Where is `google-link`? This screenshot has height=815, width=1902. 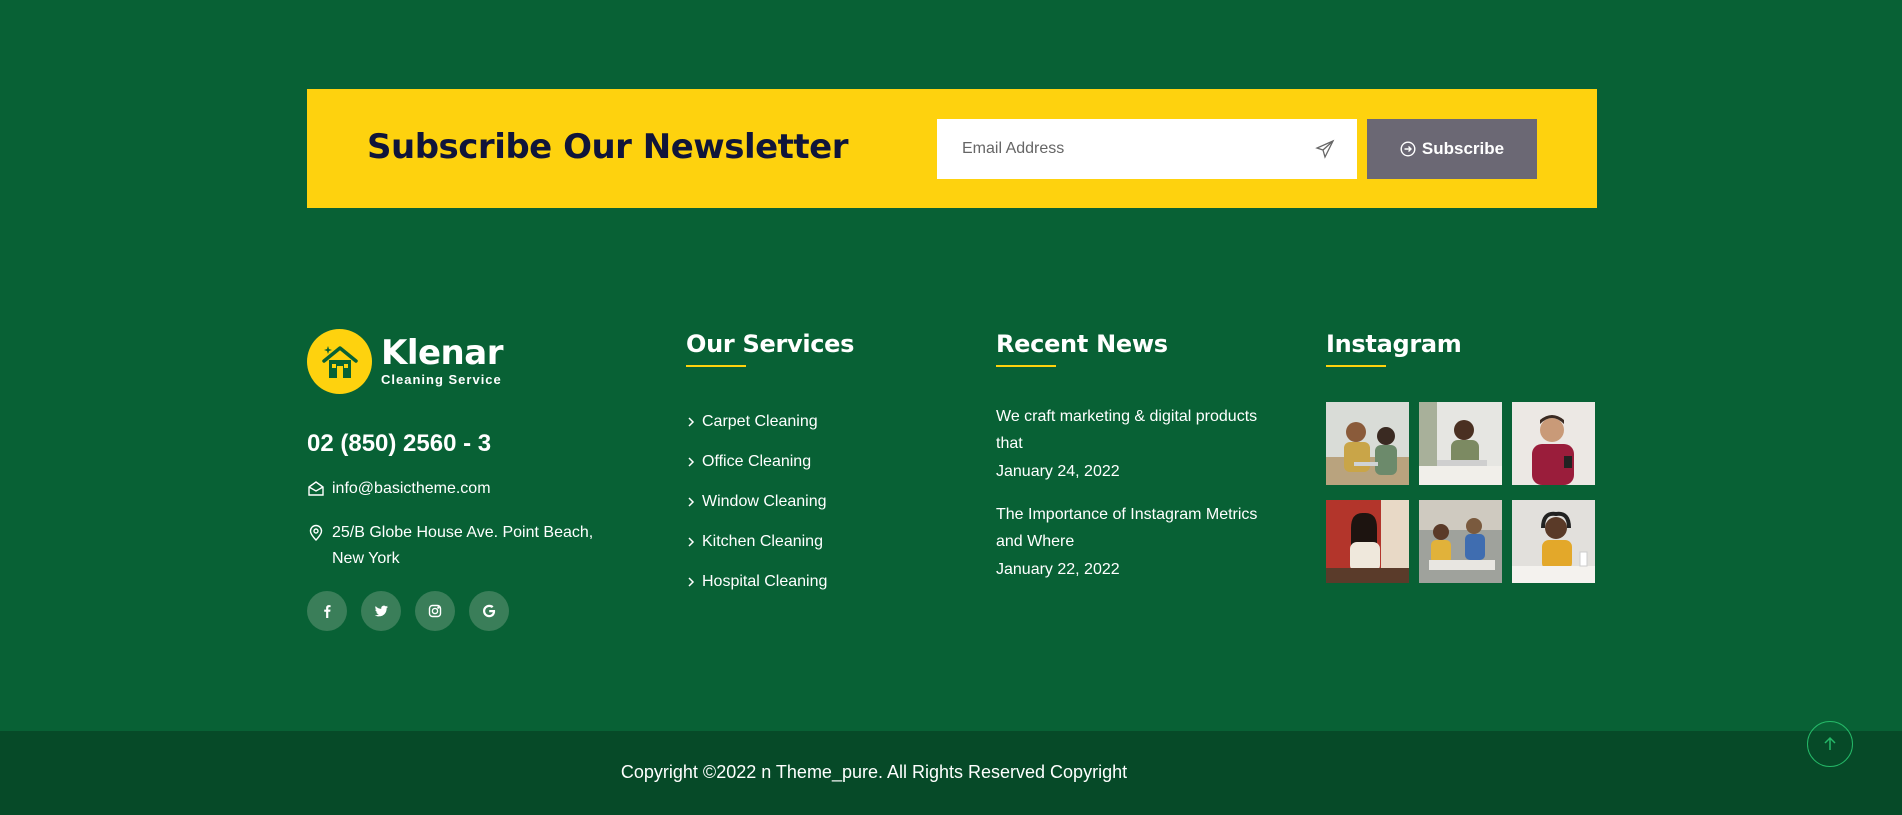 google-link is located at coordinates (489, 611).